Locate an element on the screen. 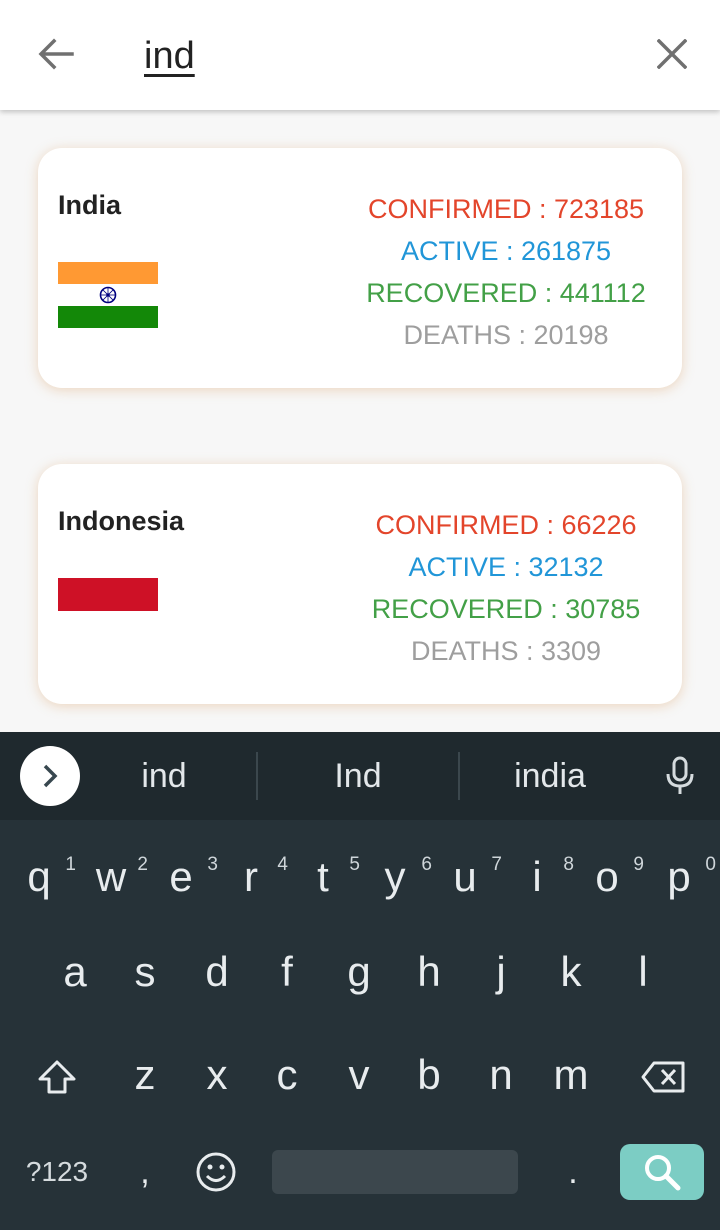 The height and width of the screenshot is (1230, 720). backspace-key is located at coordinates (663, 1077).